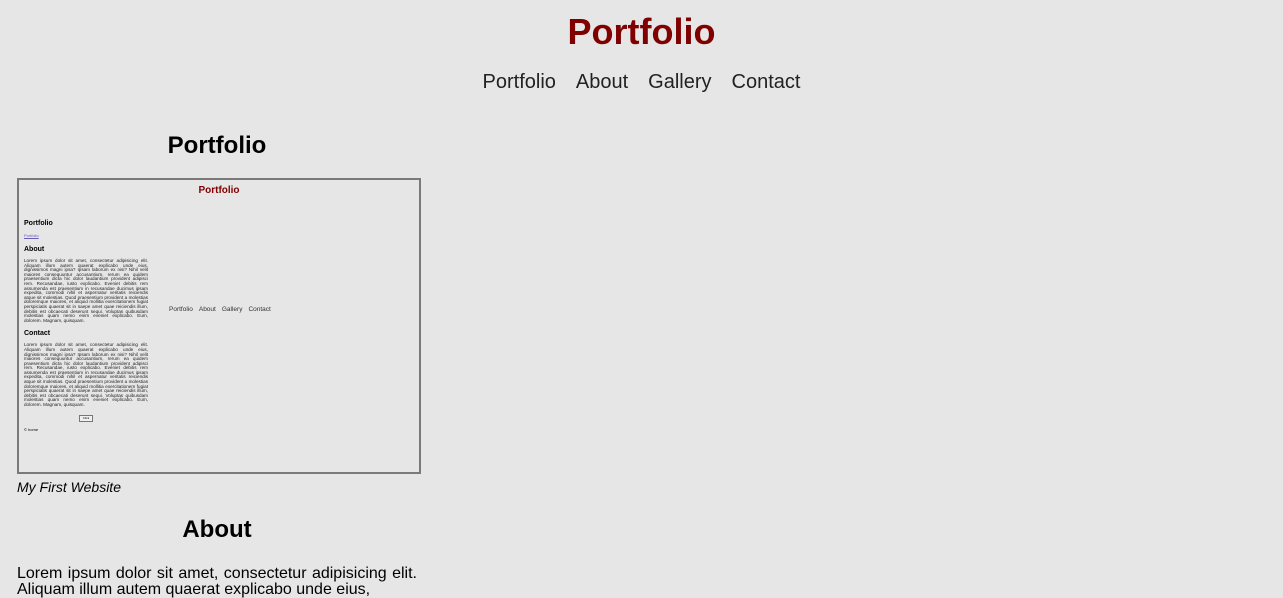 The width and height of the screenshot is (1283, 598). I want to click on portfolio-heading: Portfolio, so click(217, 145).